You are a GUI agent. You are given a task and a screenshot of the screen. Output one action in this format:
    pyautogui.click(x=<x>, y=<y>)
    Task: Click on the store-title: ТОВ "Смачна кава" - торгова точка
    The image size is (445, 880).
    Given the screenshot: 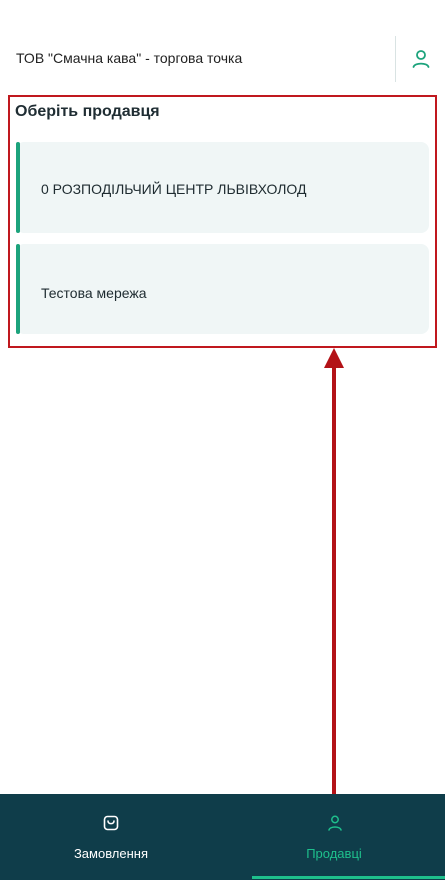 What is the action you would take?
    pyautogui.click(x=129, y=58)
    